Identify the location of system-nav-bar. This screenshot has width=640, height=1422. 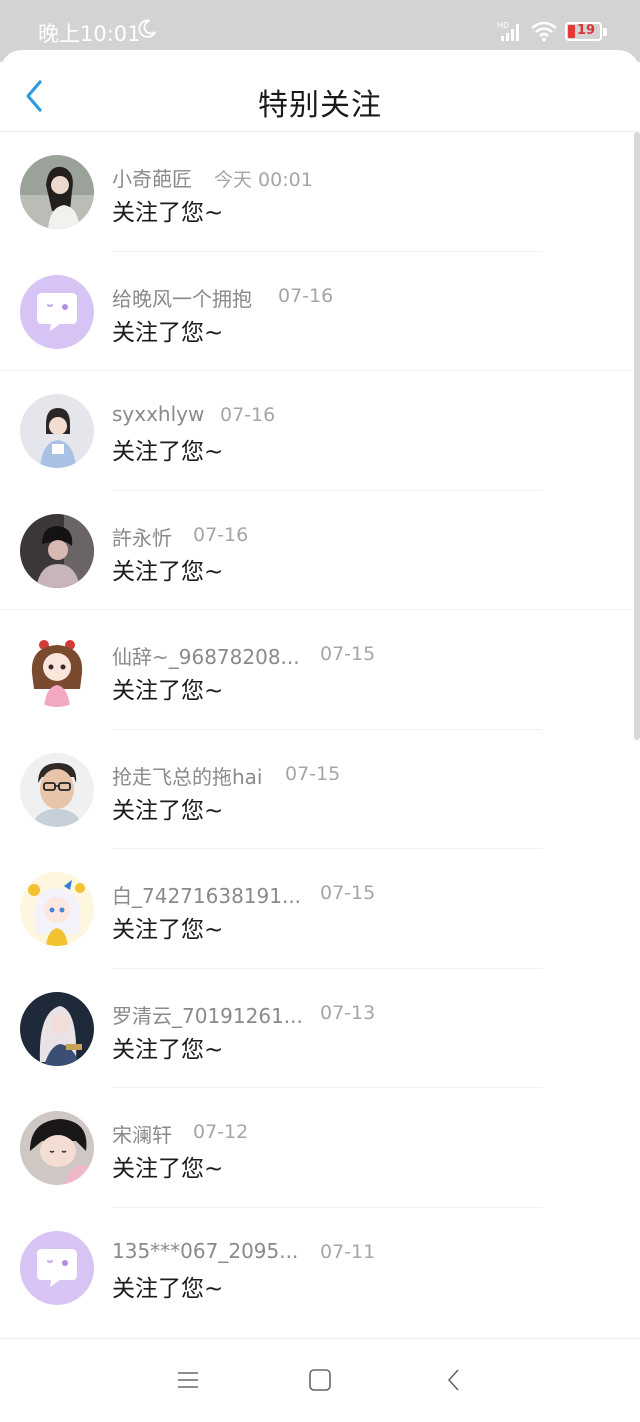
(320, 1380).